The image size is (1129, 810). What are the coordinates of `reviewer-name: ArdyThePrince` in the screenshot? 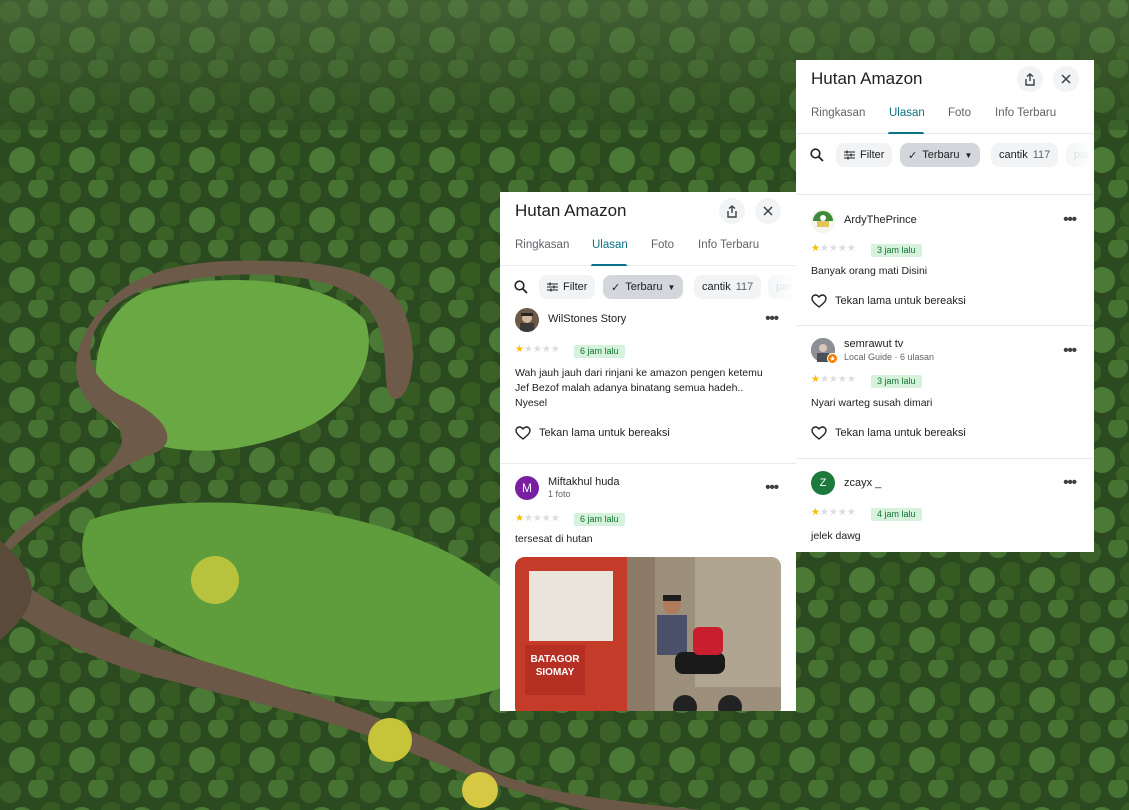 It's located at (880, 220).